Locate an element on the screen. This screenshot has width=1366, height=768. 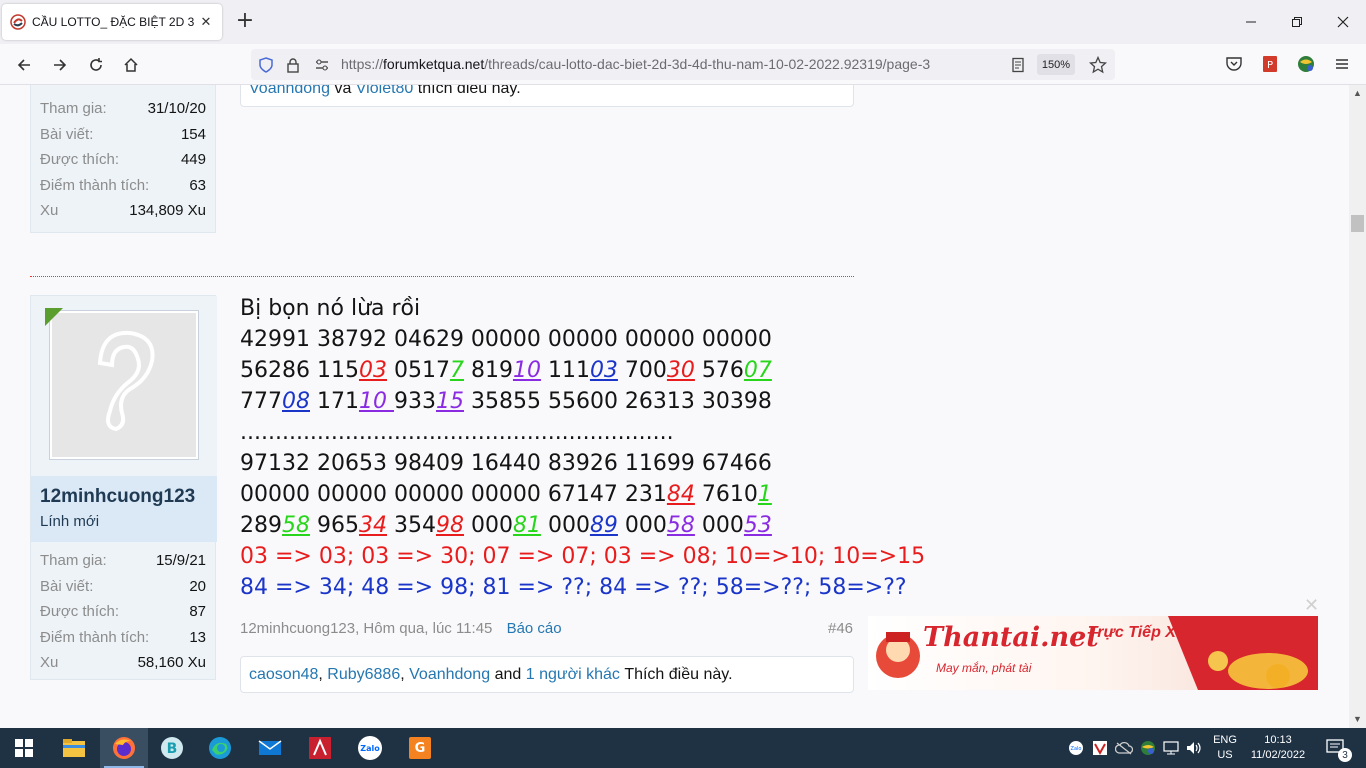
tab-strip: CẦU LOTTO_ ĐẶC BIỆT 2D 3D 4D THỨ NĂM ✕ + is located at coordinates (683, 22).